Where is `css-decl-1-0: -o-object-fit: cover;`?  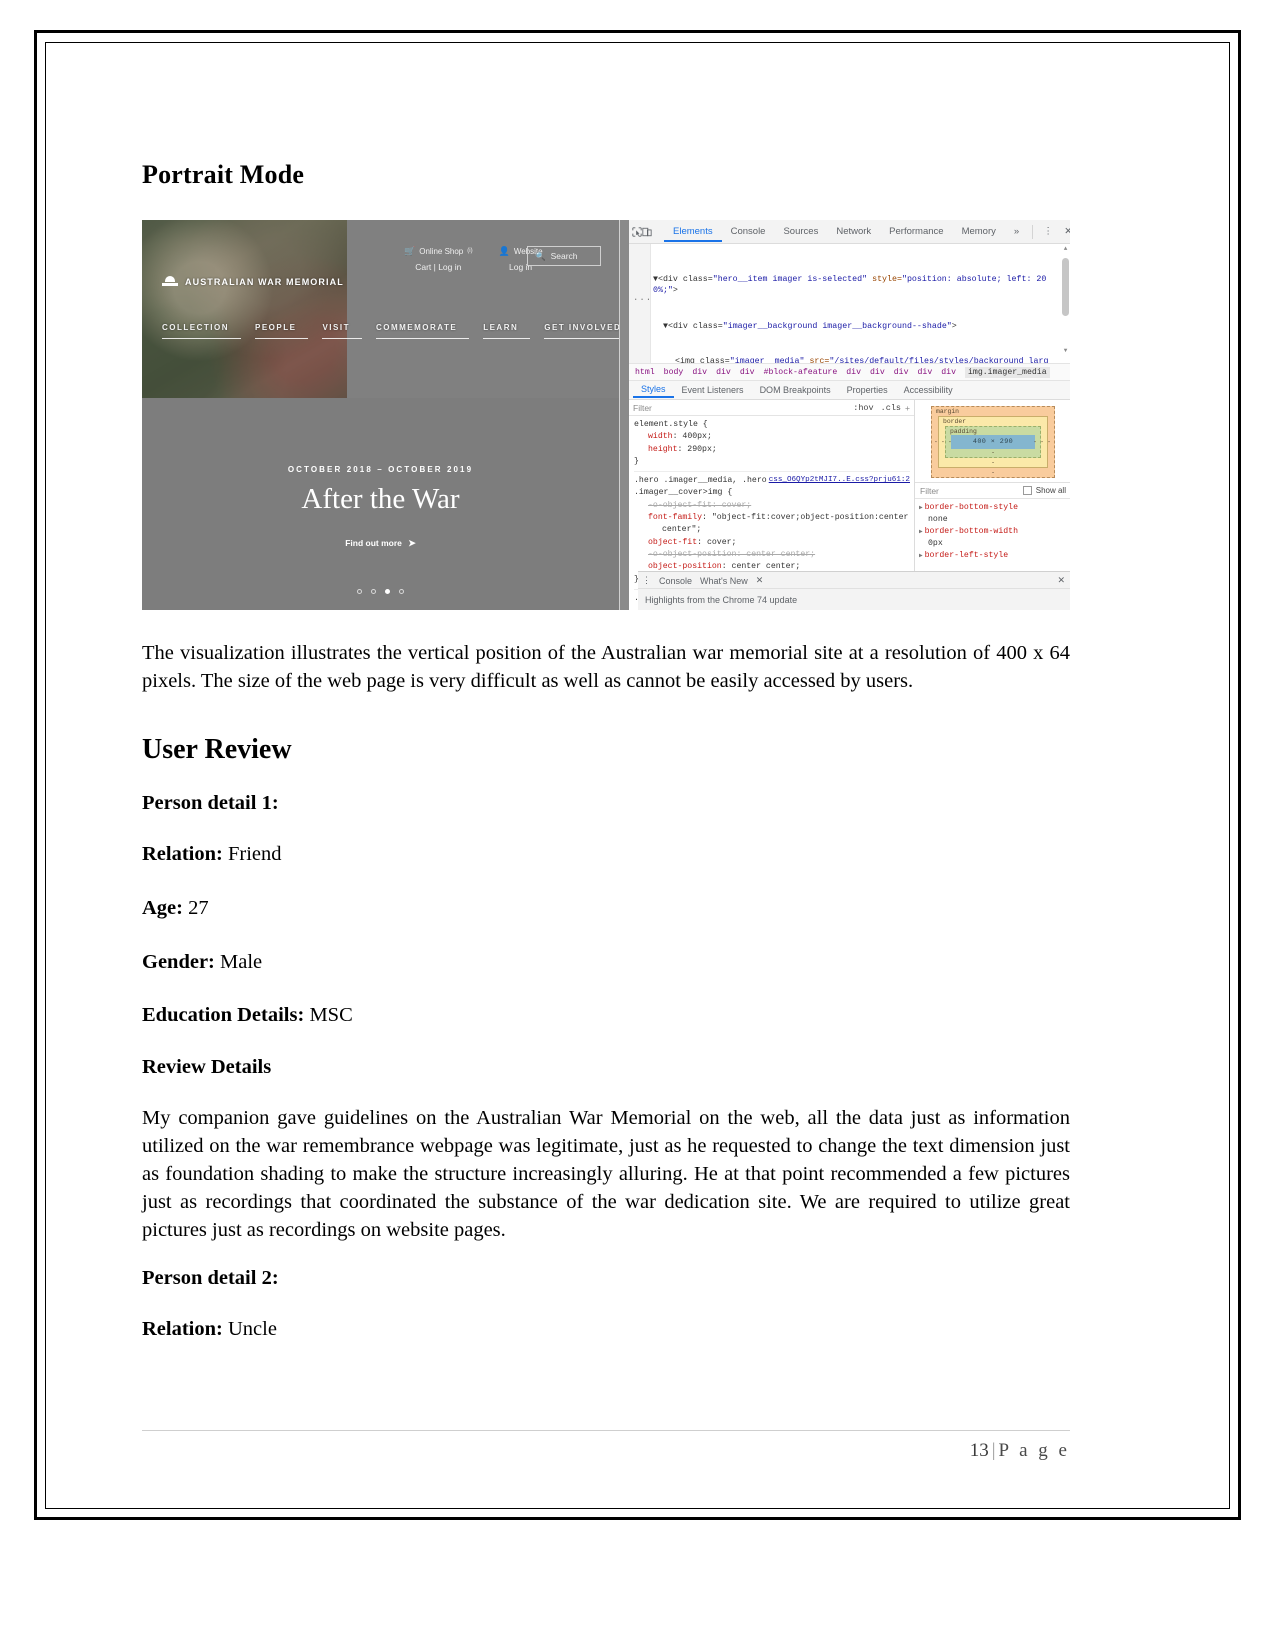 css-decl-1-0: -o-object-fit: cover; is located at coordinates (772, 506).